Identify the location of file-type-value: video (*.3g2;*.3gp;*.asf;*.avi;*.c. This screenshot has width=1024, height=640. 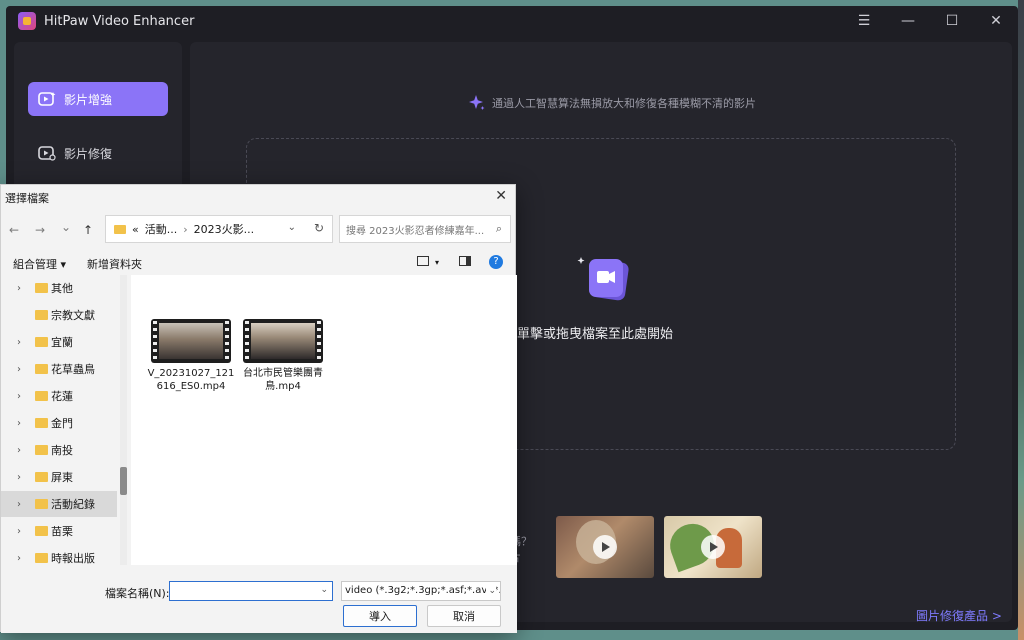
(423, 590).